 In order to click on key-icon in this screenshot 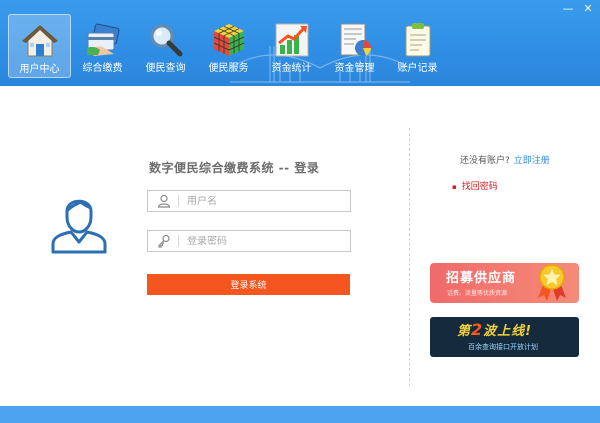, I will do `click(164, 241)`.